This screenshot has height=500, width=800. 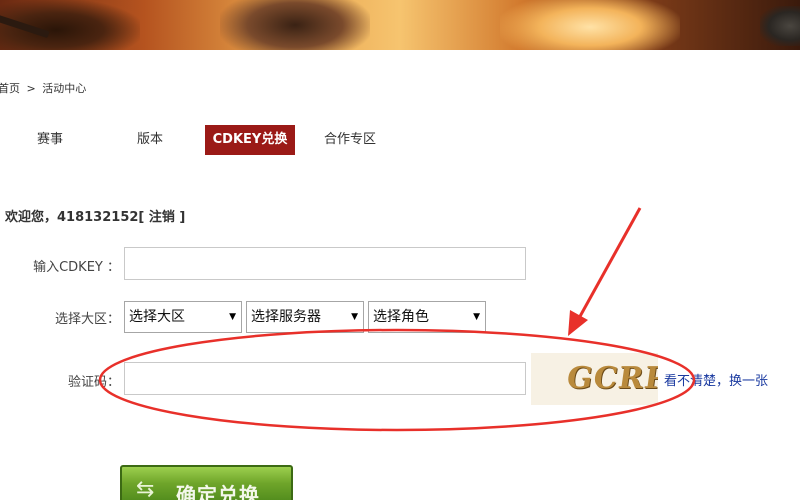 I want to click on region-label: 选择大区：, so click(x=87, y=319).